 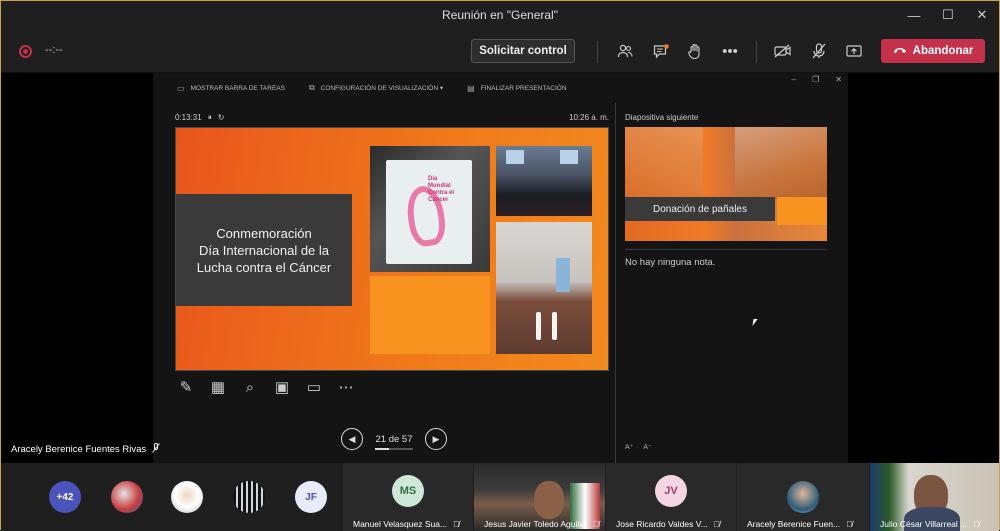 I want to click on end-presentation-label: FINALIZAR PRESENTACIÓN, so click(x=523, y=88).